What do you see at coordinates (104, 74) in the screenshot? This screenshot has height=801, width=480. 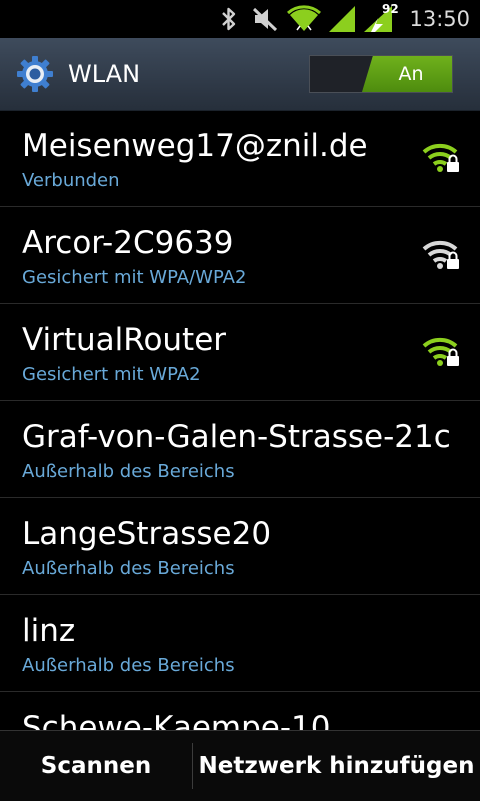 I see `page-title: WLAN` at bounding box center [104, 74].